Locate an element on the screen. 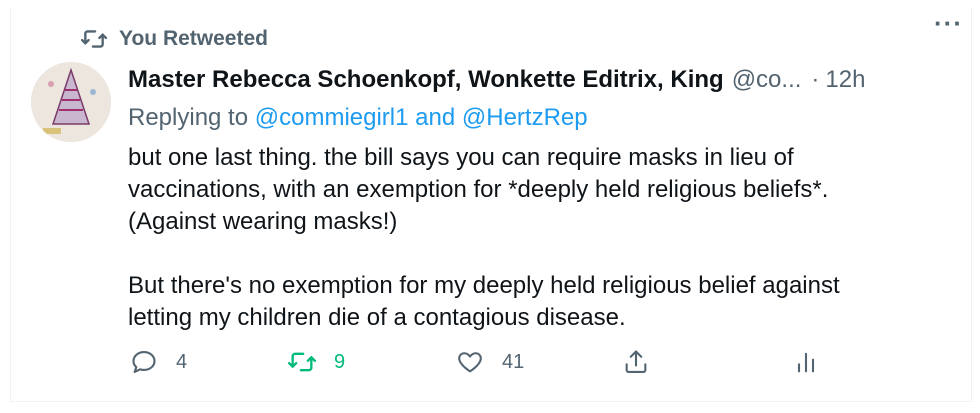 The height and width of the screenshot is (413, 980). avatar is located at coordinates (71, 102).